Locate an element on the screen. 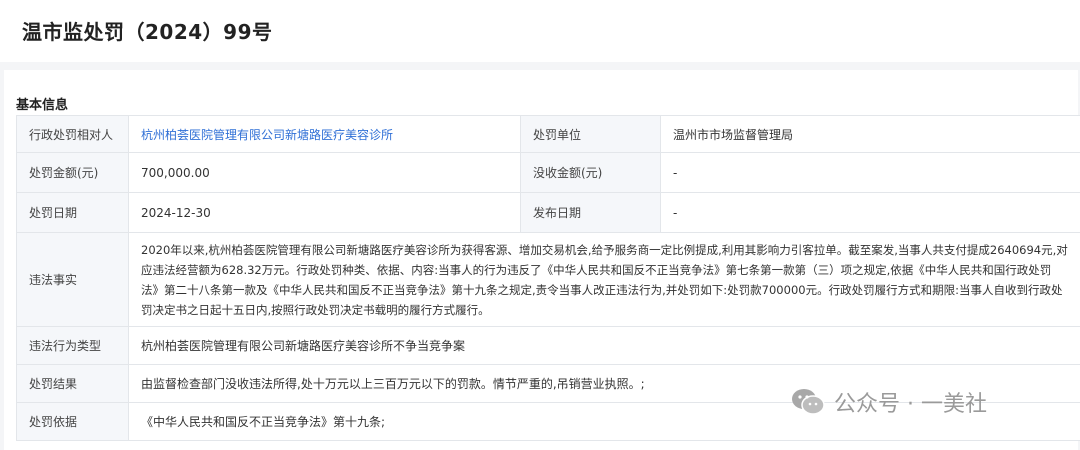 This screenshot has height=450, width=1080. table-row: 处罚金额(元) 700,000.00 没收金额(元) - is located at coordinates (548, 173).